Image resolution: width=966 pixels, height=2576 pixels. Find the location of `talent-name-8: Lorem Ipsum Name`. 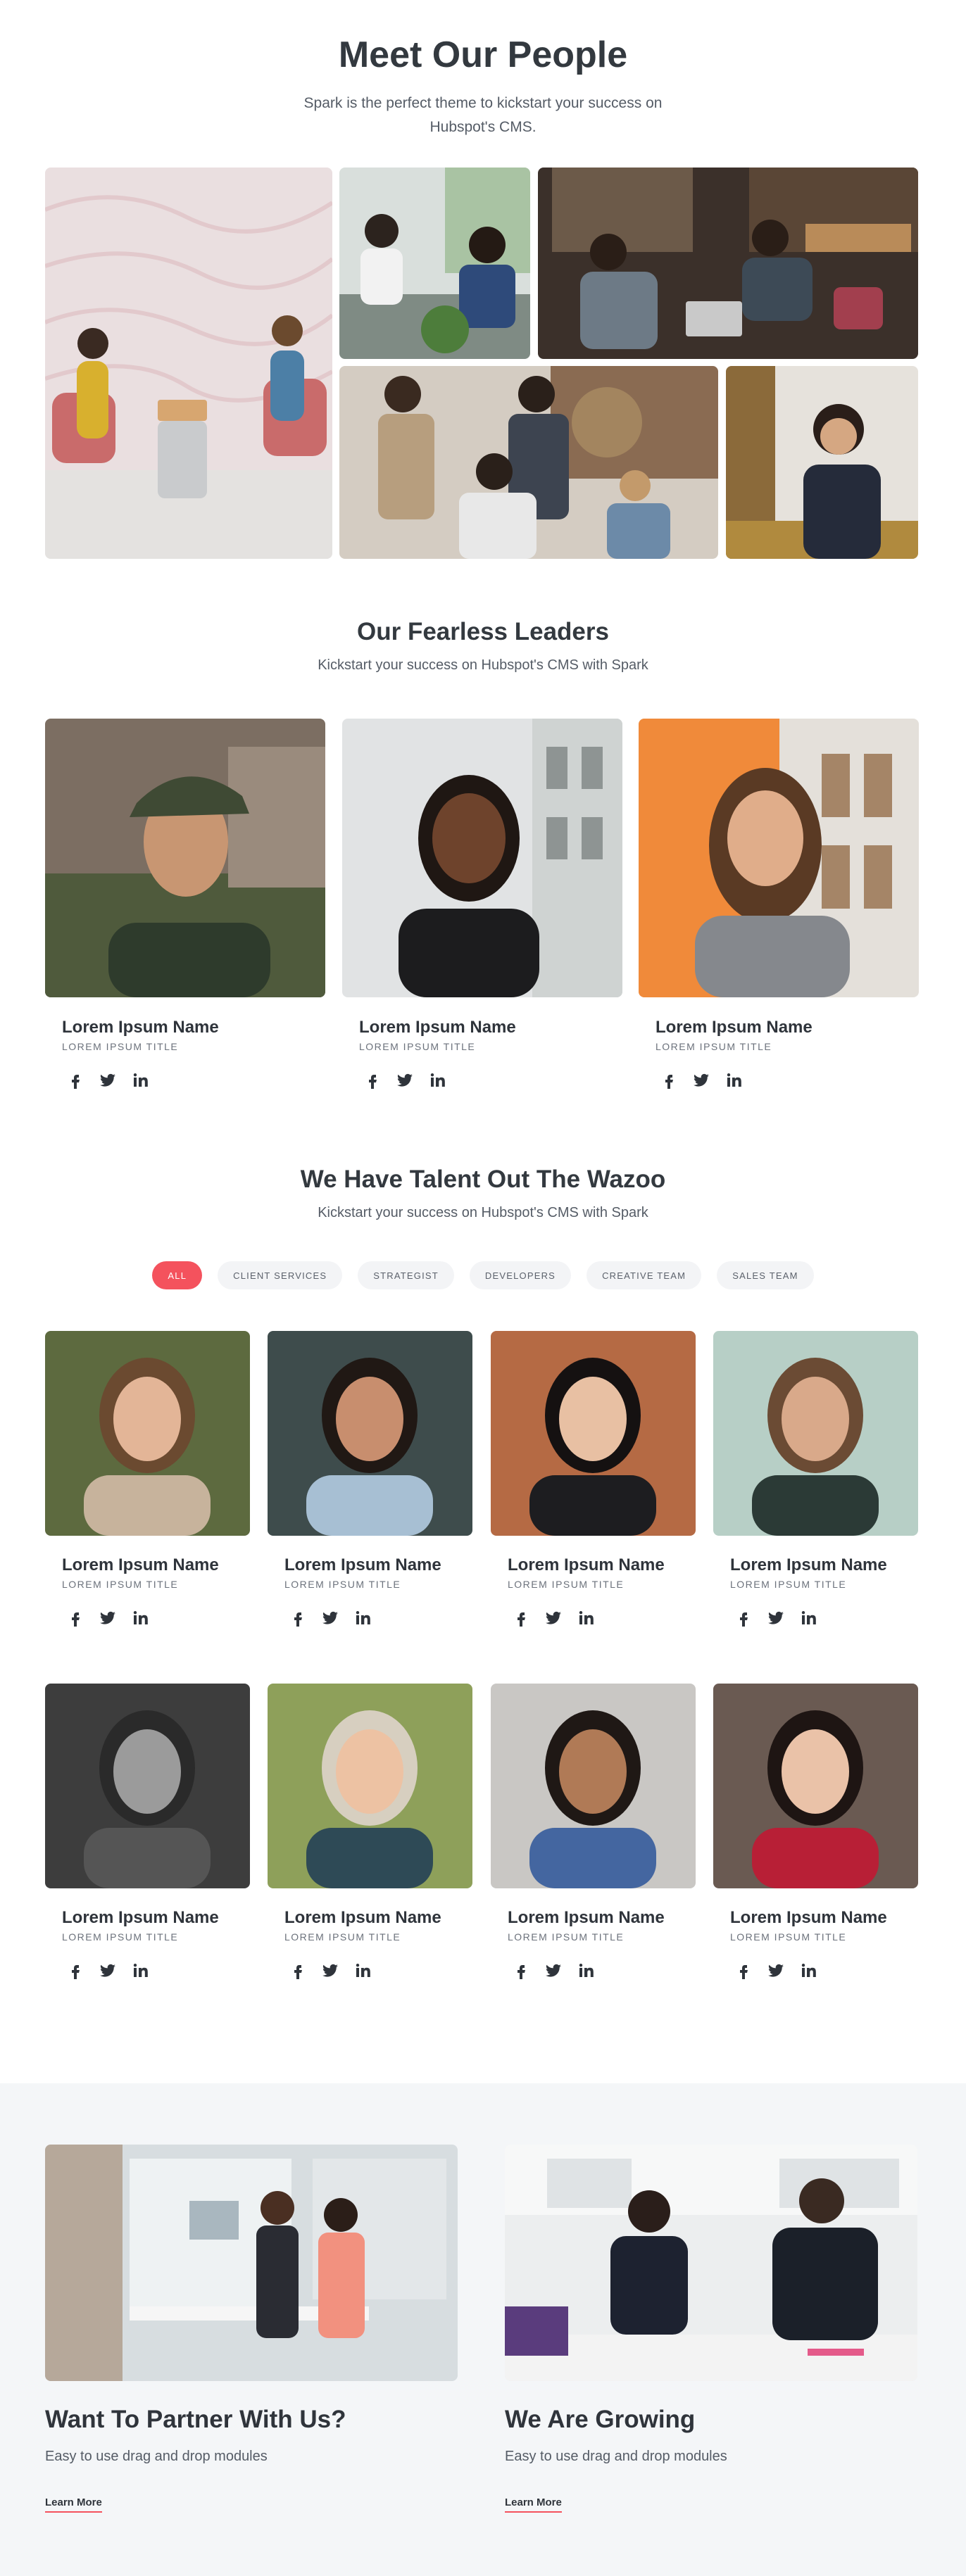

talent-name-8: Lorem Ipsum Name is located at coordinates (808, 1917).